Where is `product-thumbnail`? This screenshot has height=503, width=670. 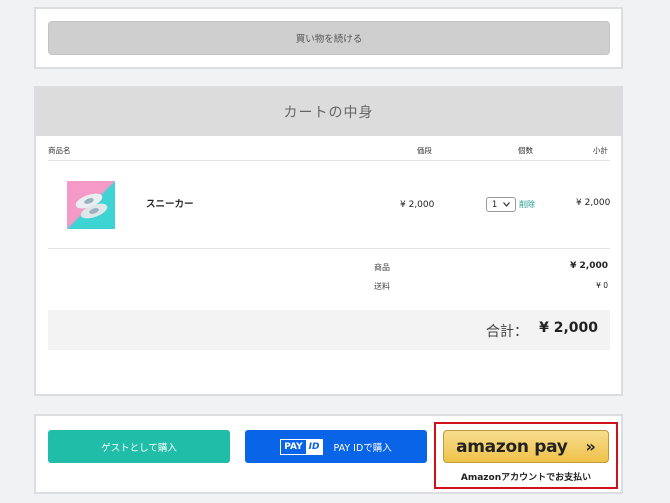 product-thumbnail is located at coordinates (91, 205).